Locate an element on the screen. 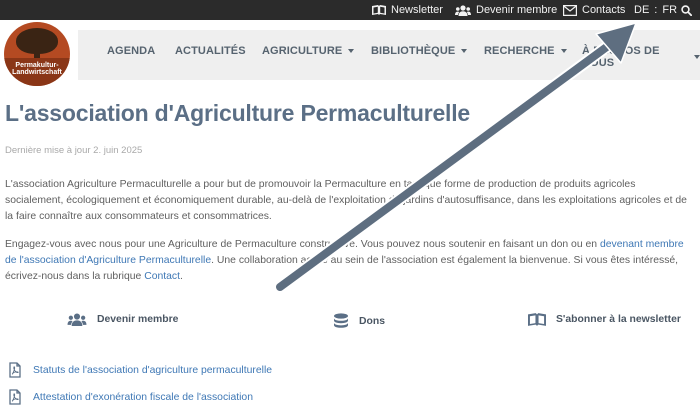 This screenshot has width=700, height=414. topbar-contacts-label: Contacts is located at coordinates (604, 10).